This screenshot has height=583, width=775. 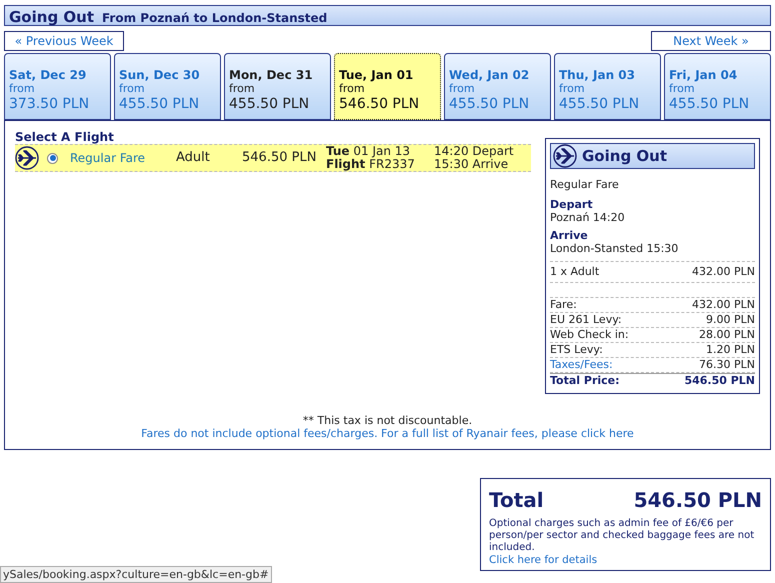 What do you see at coordinates (730, 350) in the screenshot?
I see `fee-amount: 1.20 PLN` at bounding box center [730, 350].